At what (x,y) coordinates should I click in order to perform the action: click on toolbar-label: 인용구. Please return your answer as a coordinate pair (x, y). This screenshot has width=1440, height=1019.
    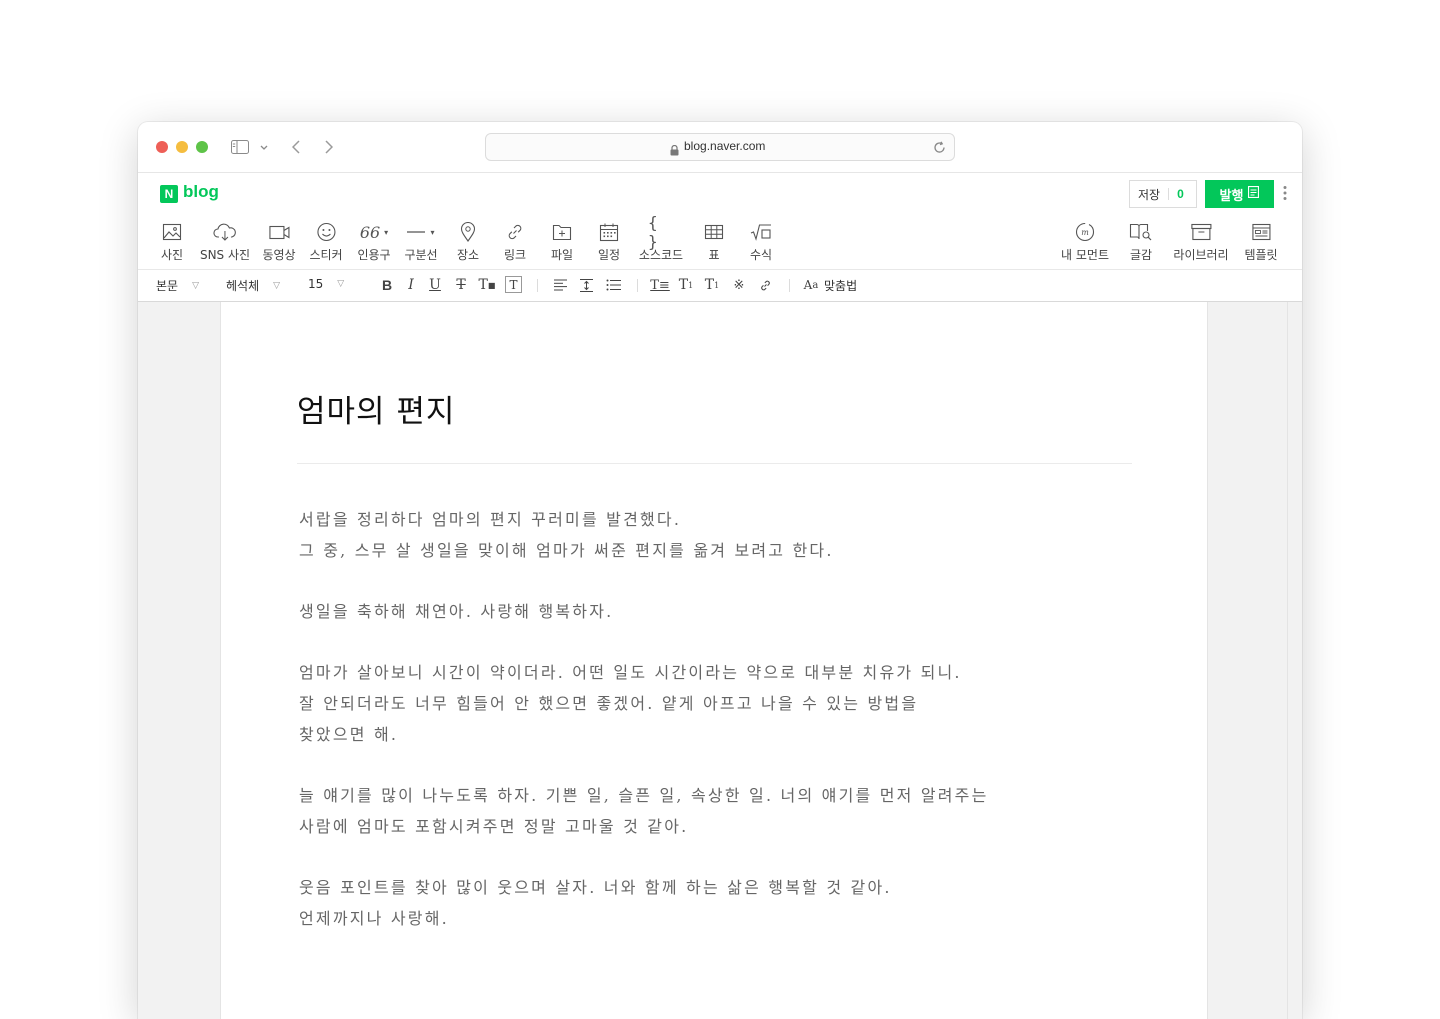
    Looking at the image, I should click on (374, 255).